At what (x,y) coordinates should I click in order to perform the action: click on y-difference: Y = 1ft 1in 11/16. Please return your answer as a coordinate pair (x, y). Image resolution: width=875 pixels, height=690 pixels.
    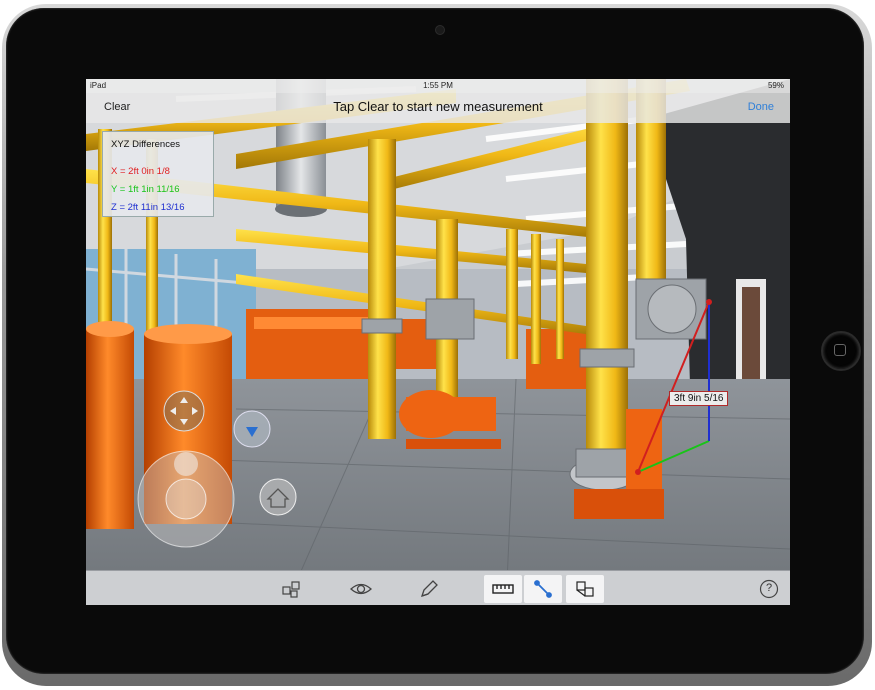
    Looking at the image, I should click on (145, 189).